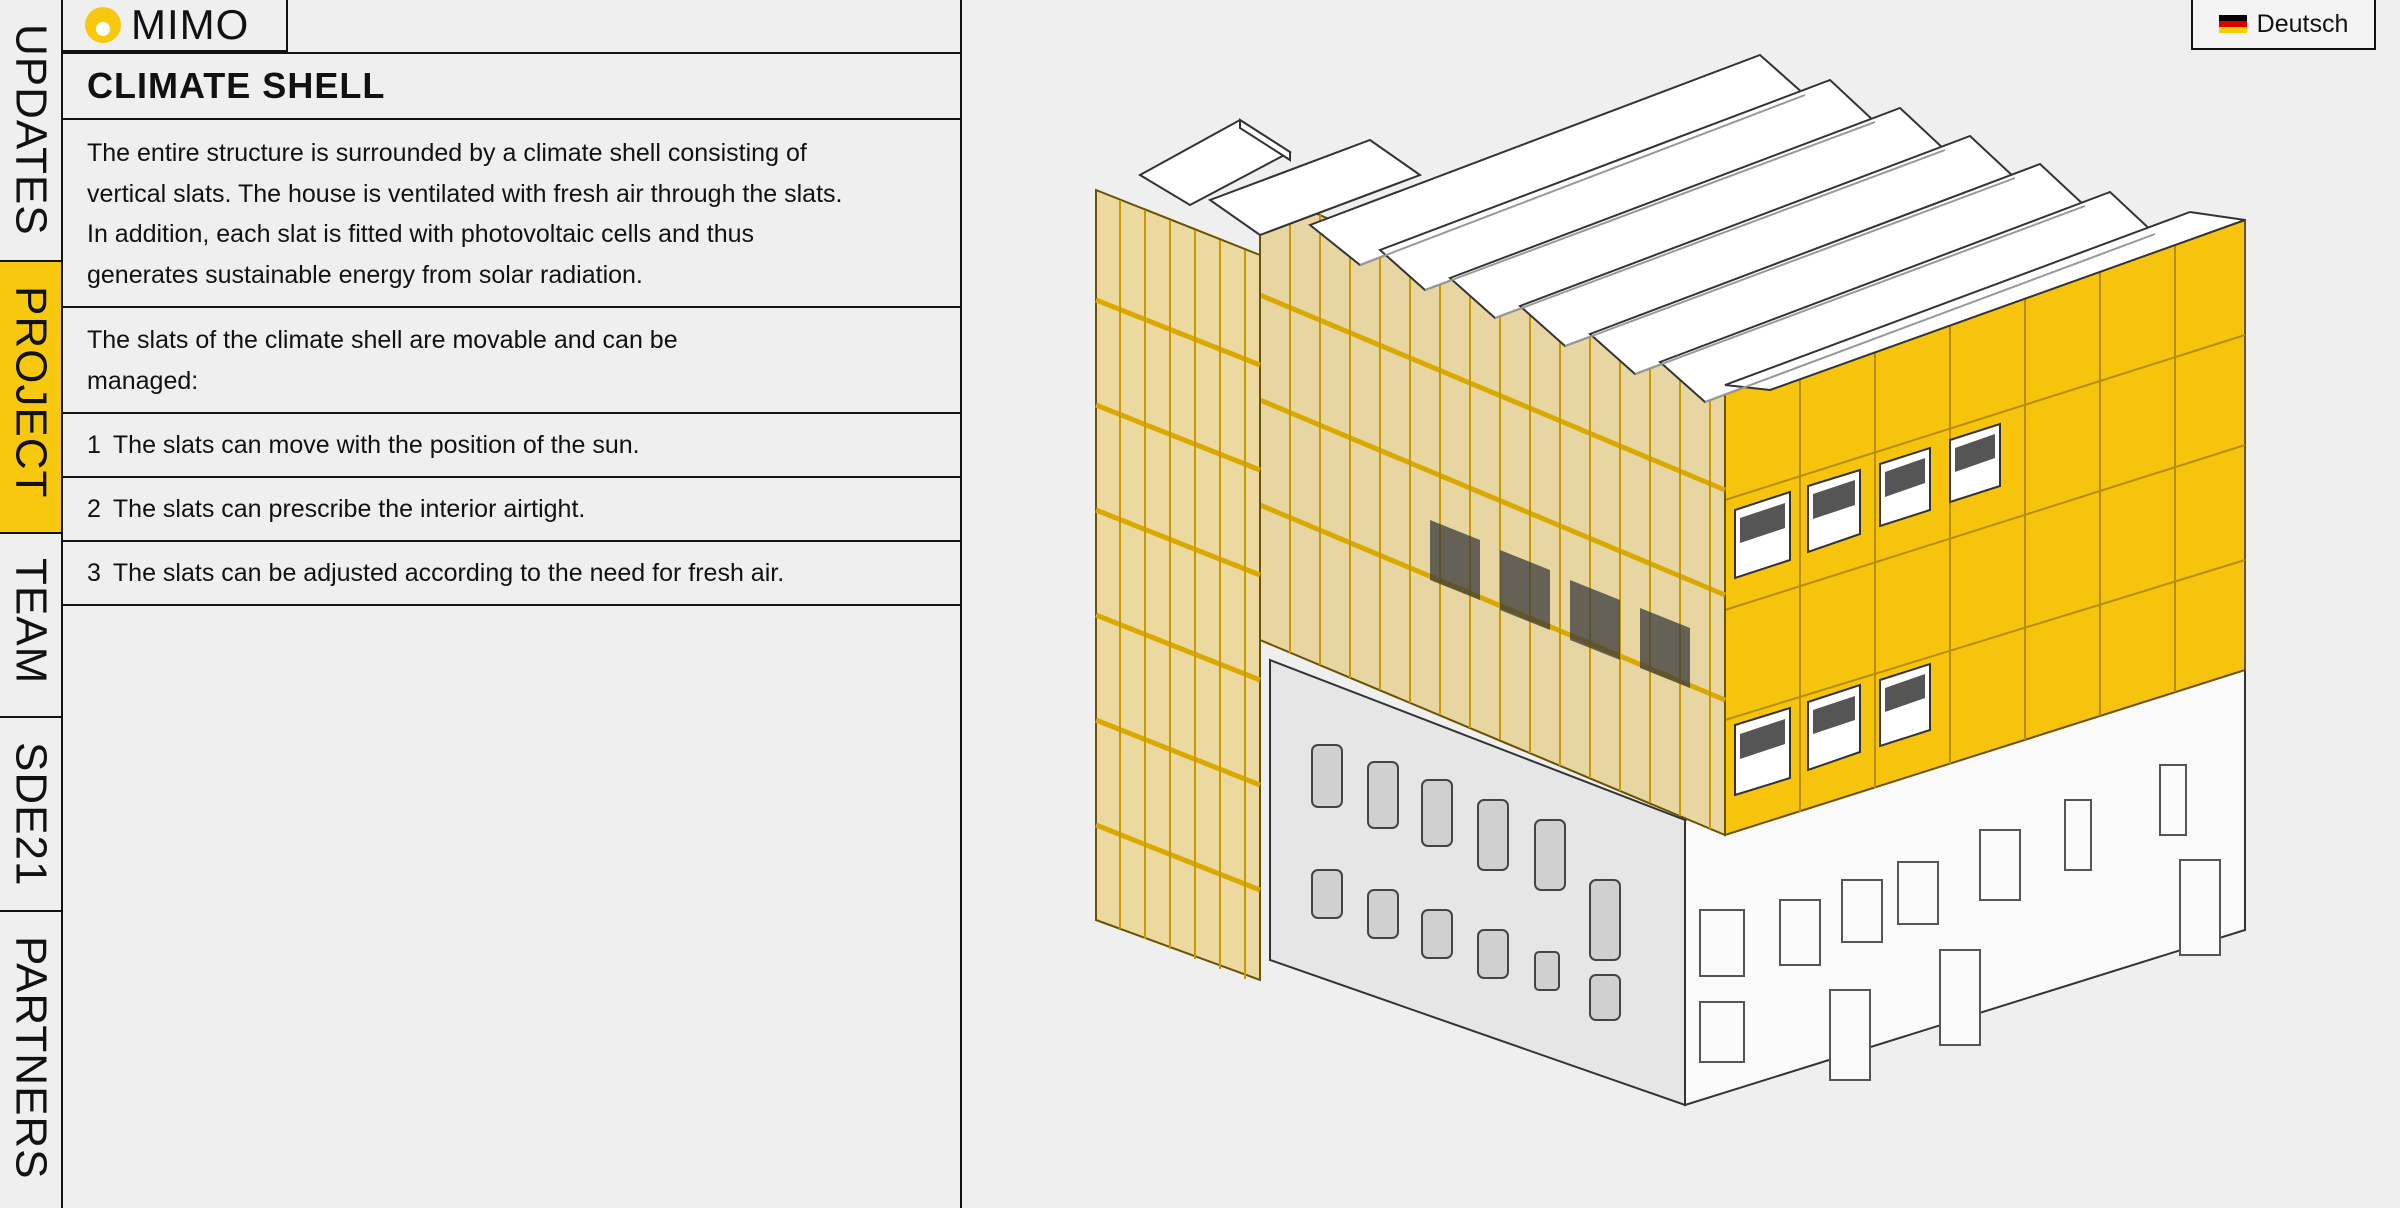  What do you see at coordinates (103, 25) in the screenshot?
I see `logo-icon` at bounding box center [103, 25].